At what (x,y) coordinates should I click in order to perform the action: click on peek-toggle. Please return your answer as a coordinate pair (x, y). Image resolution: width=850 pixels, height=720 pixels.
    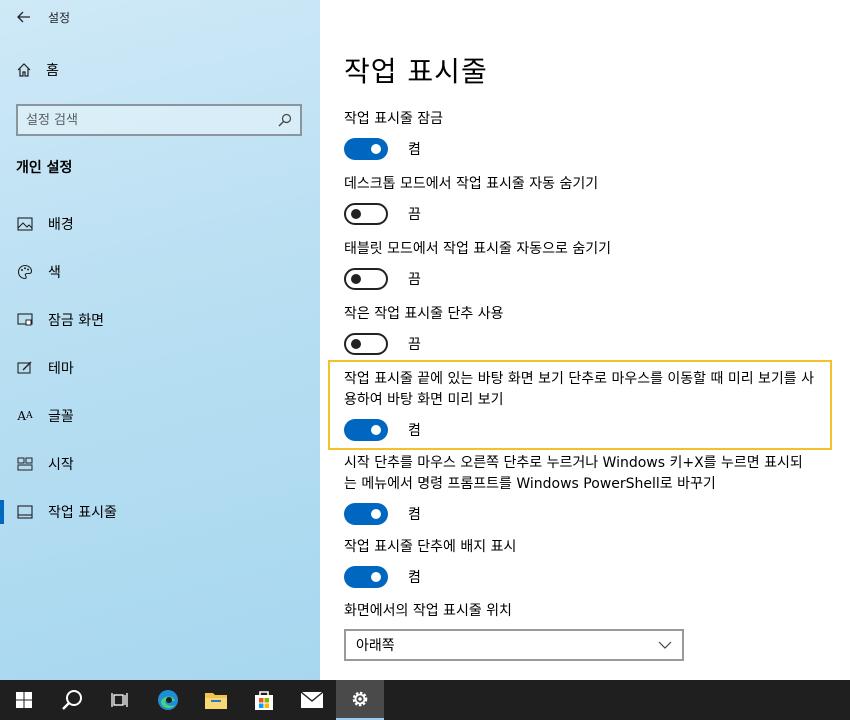
    Looking at the image, I should click on (366, 430).